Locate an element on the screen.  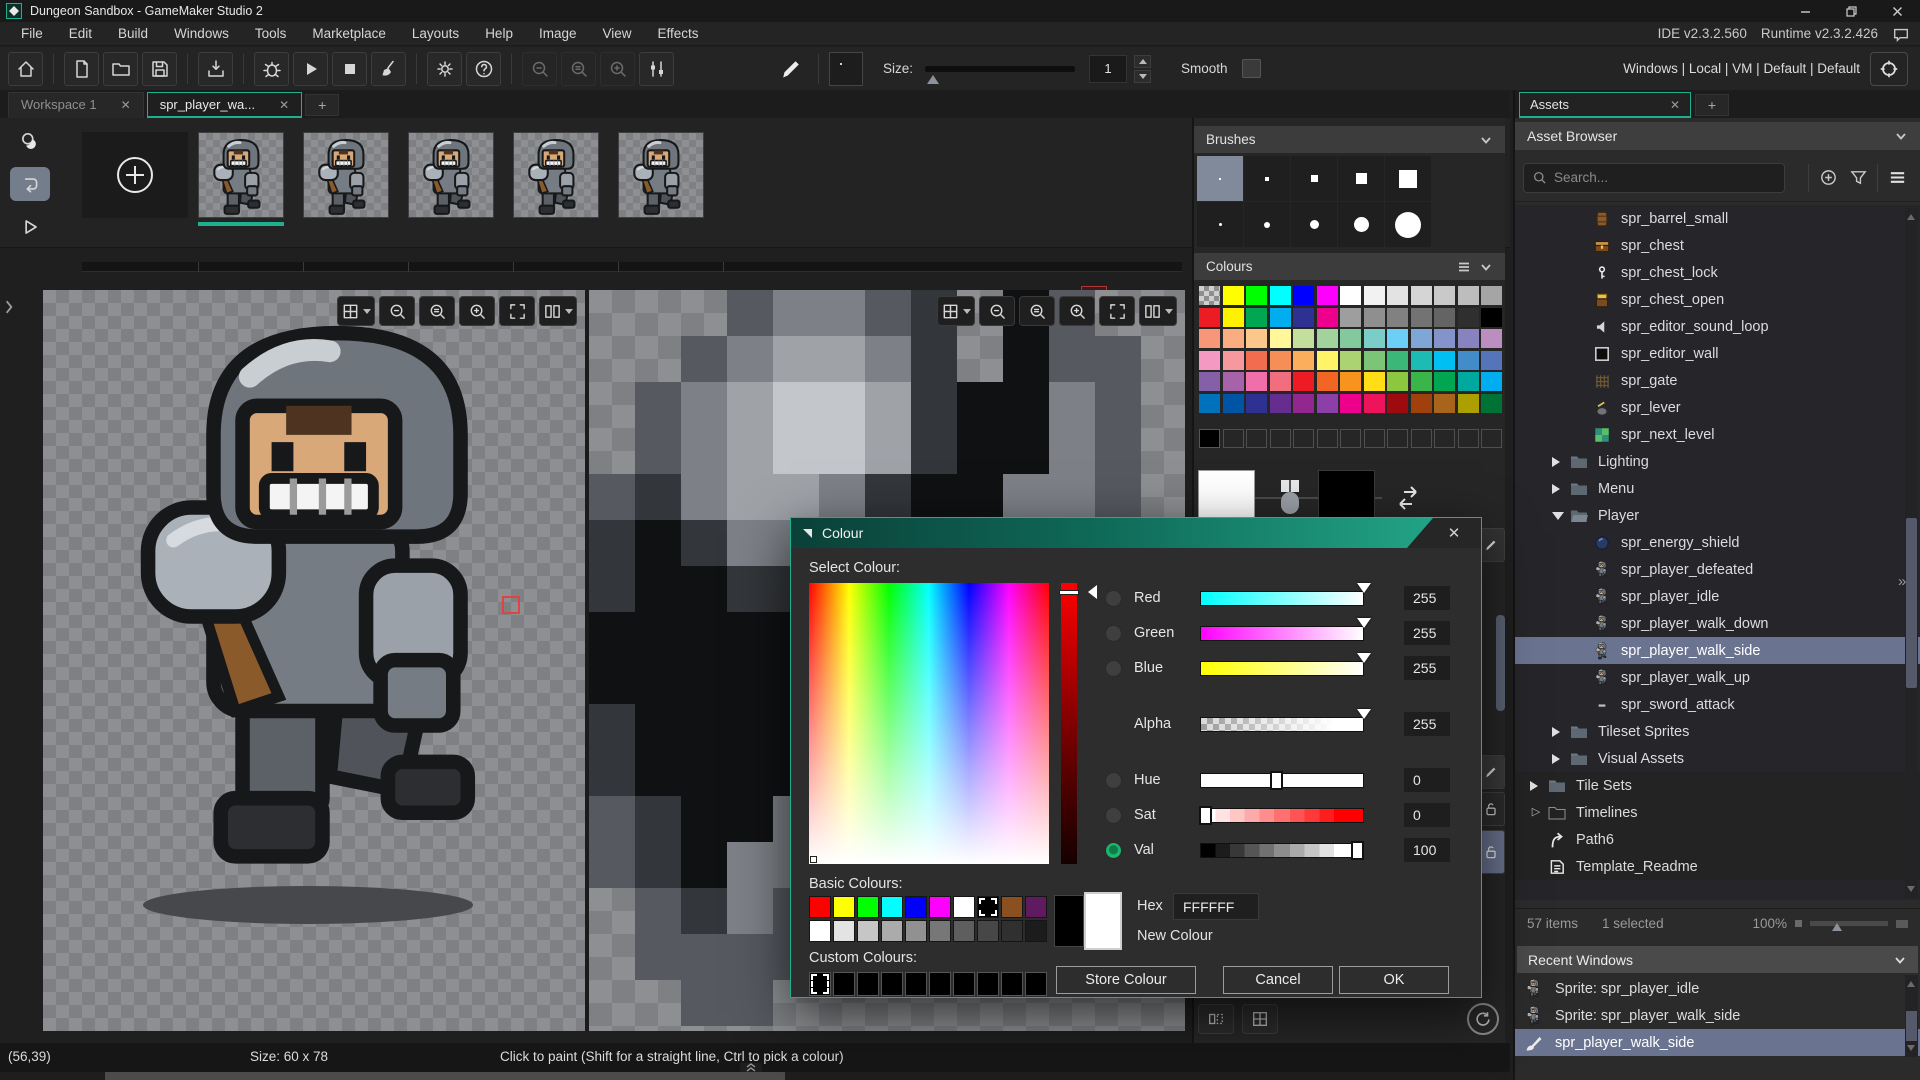
sat-slider is located at coordinates (1281, 815).